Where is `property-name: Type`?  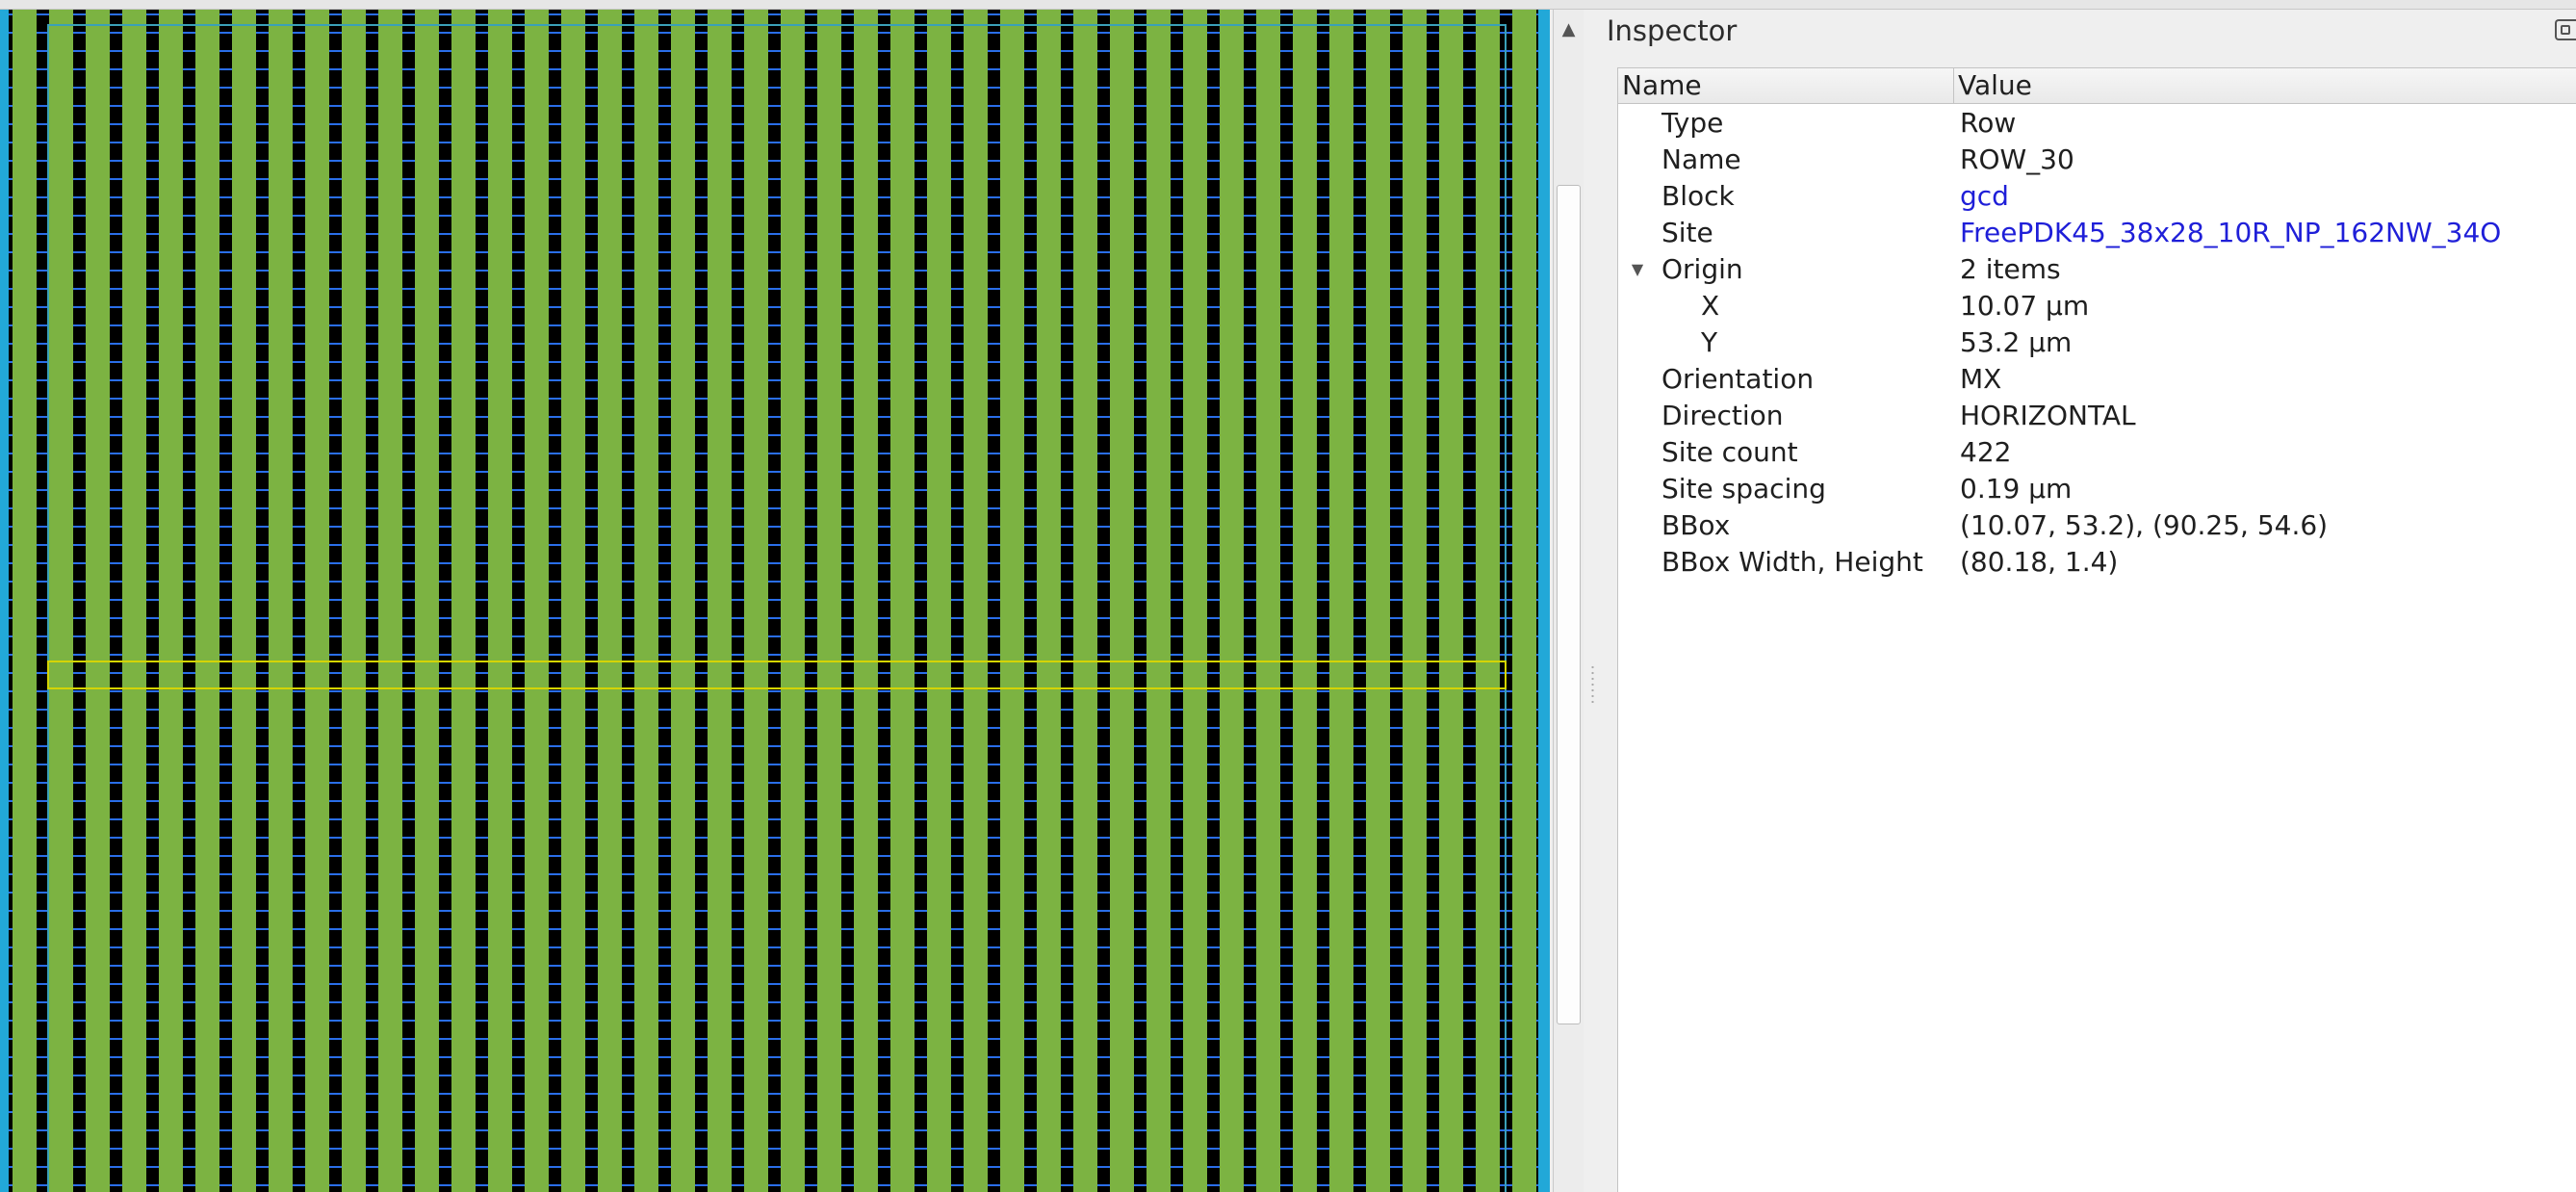 property-name: Type is located at coordinates (1693, 123).